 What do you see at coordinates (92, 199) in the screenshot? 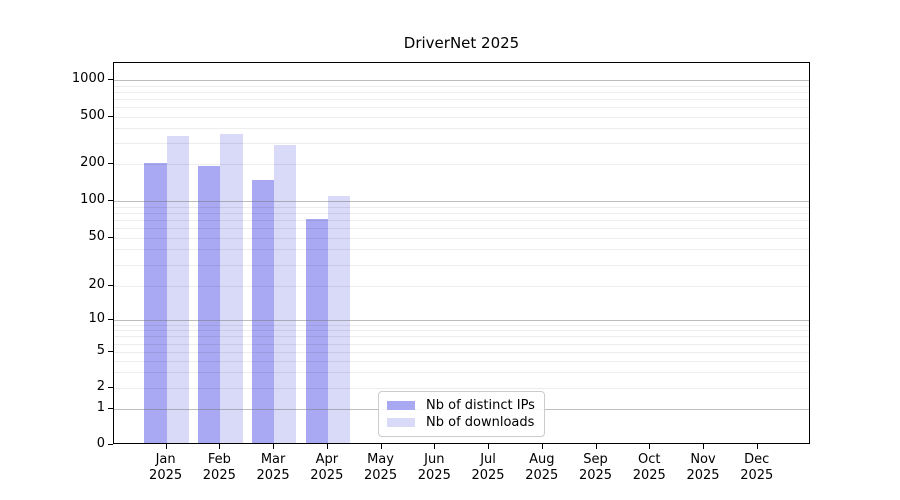
I see `y-axis-tick-label: 100` at bounding box center [92, 199].